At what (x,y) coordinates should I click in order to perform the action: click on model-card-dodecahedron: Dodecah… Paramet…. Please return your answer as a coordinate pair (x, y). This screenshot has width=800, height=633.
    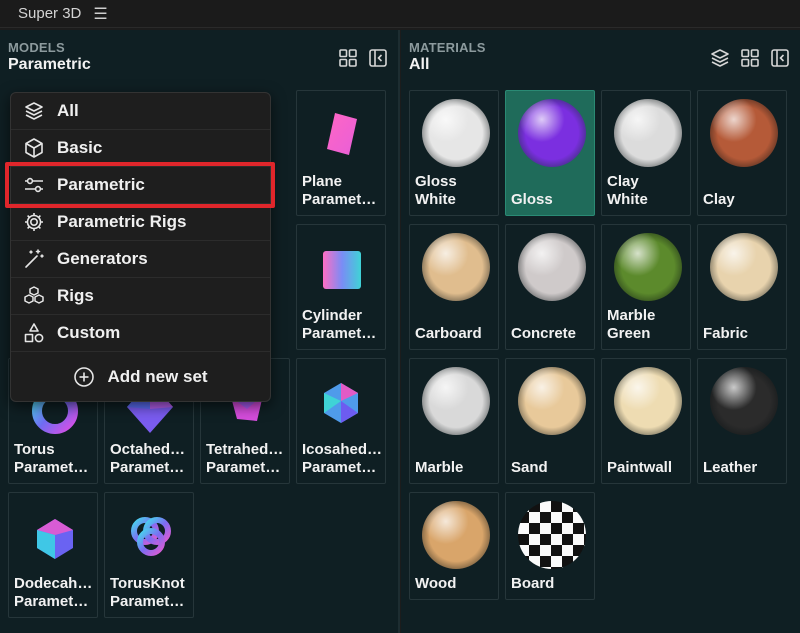
    Looking at the image, I should click on (53, 555).